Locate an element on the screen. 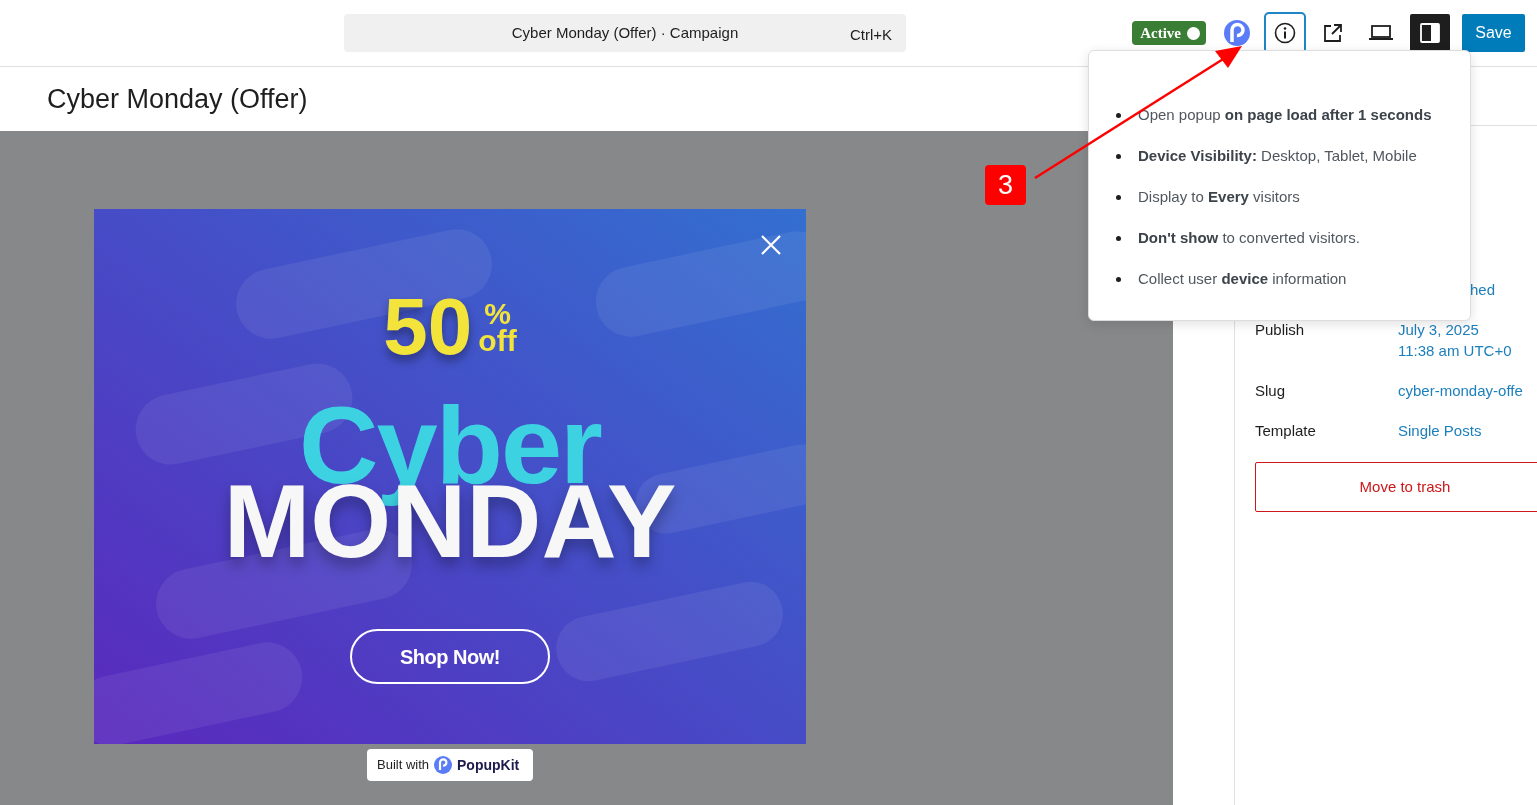 This screenshot has height=805, width=1537. percent-sign: % is located at coordinates (497, 313).